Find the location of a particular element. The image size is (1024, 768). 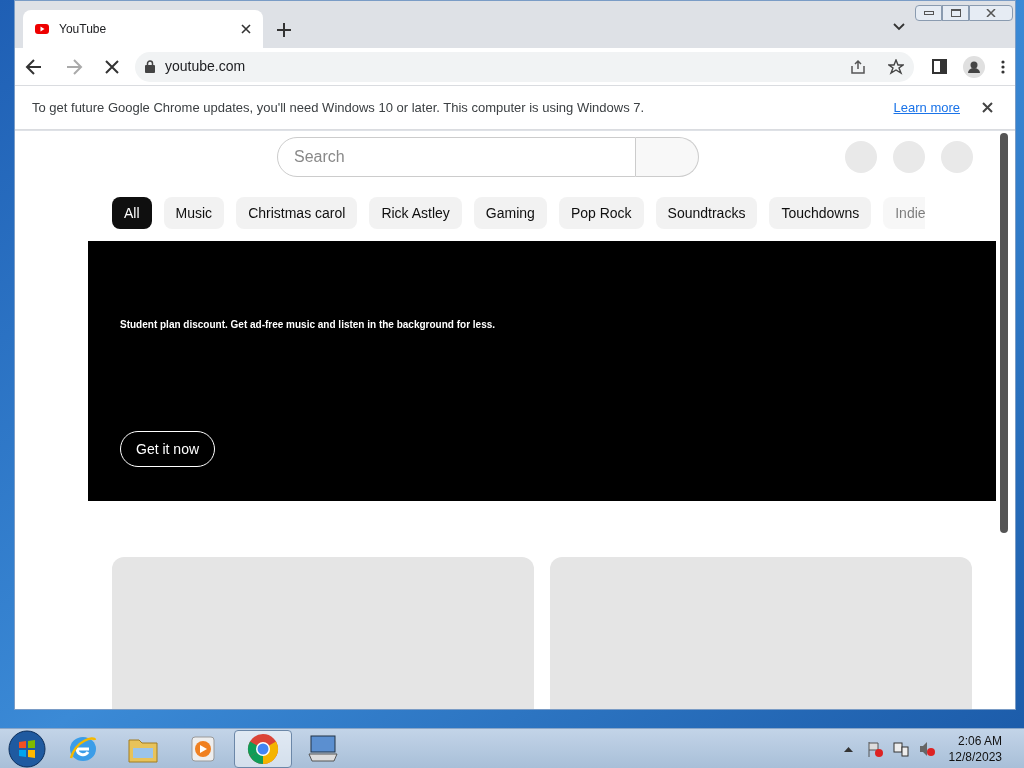

filter-chip: Rick Astley is located at coordinates (415, 213).